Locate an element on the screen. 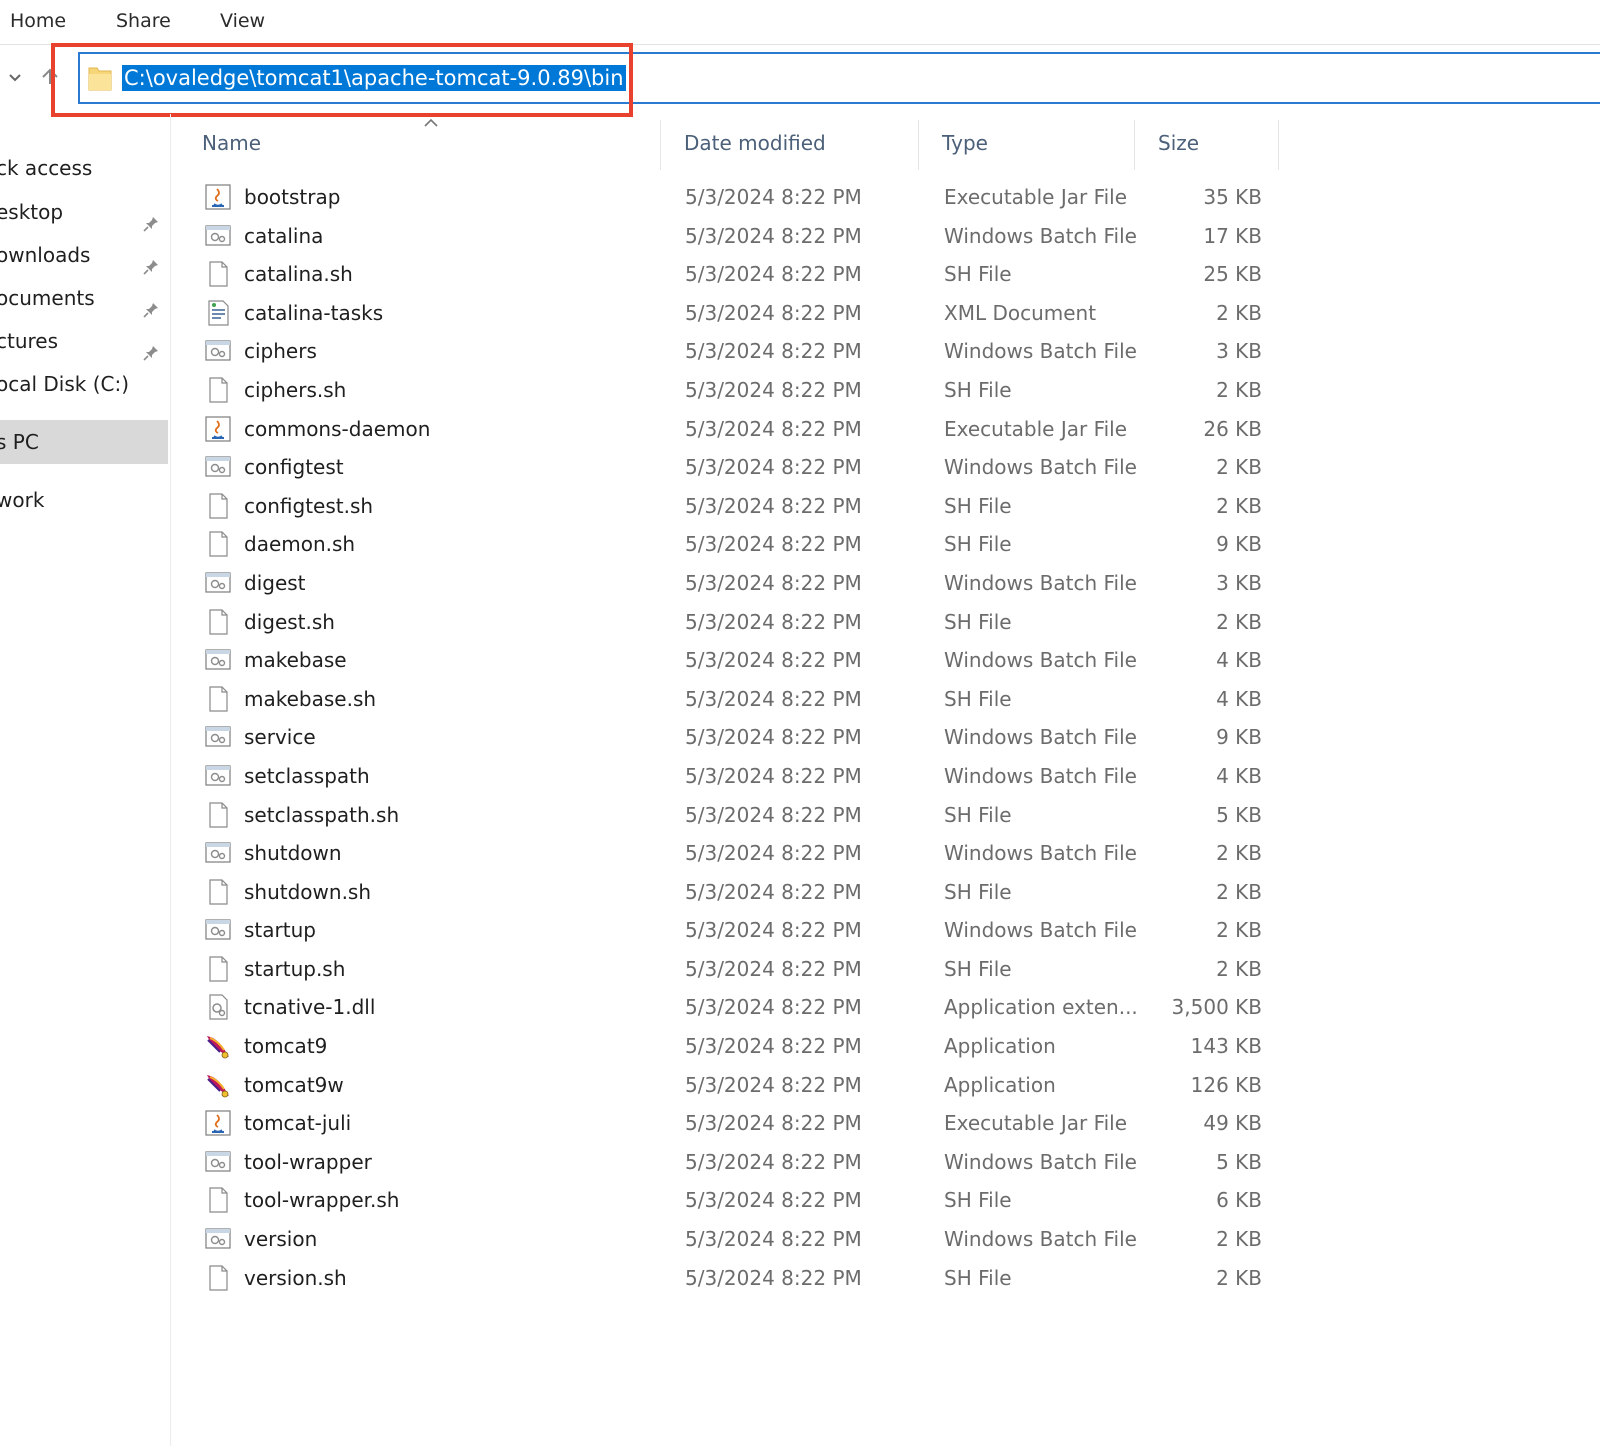 The height and width of the screenshot is (1446, 1600). file-name: digest.sh is located at coordinates (289, 621).